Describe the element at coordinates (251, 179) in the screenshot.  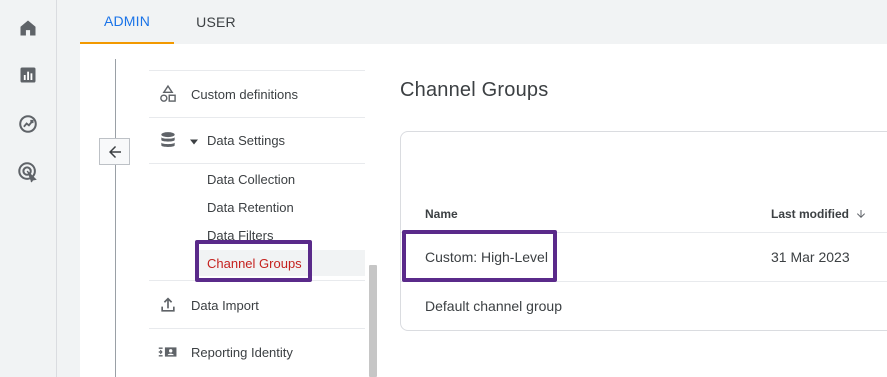
I see `sub-item-data-collection: Data Collection` at that location.